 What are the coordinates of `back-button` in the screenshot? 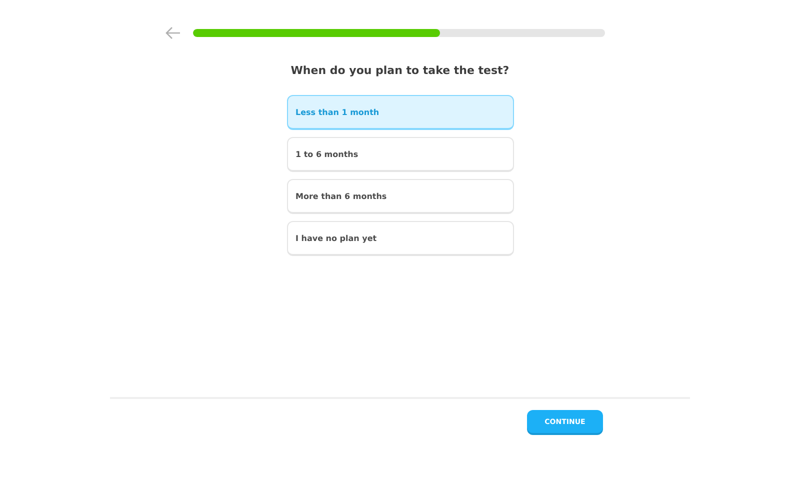 It's located at (173, 33).